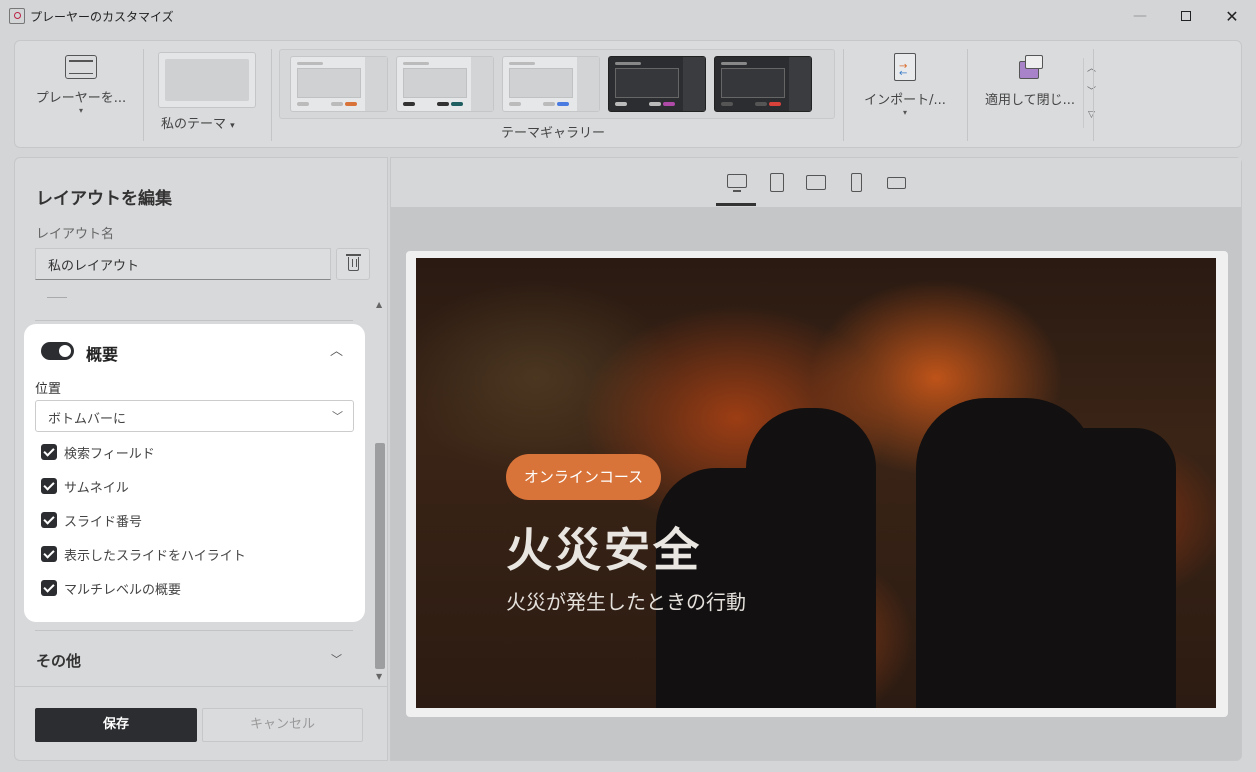 The height and width of the screenshot is (772, 1256). Describe the element at coordinates (736, 204) in the screenshot. I see `active-device-indicator` at that location.